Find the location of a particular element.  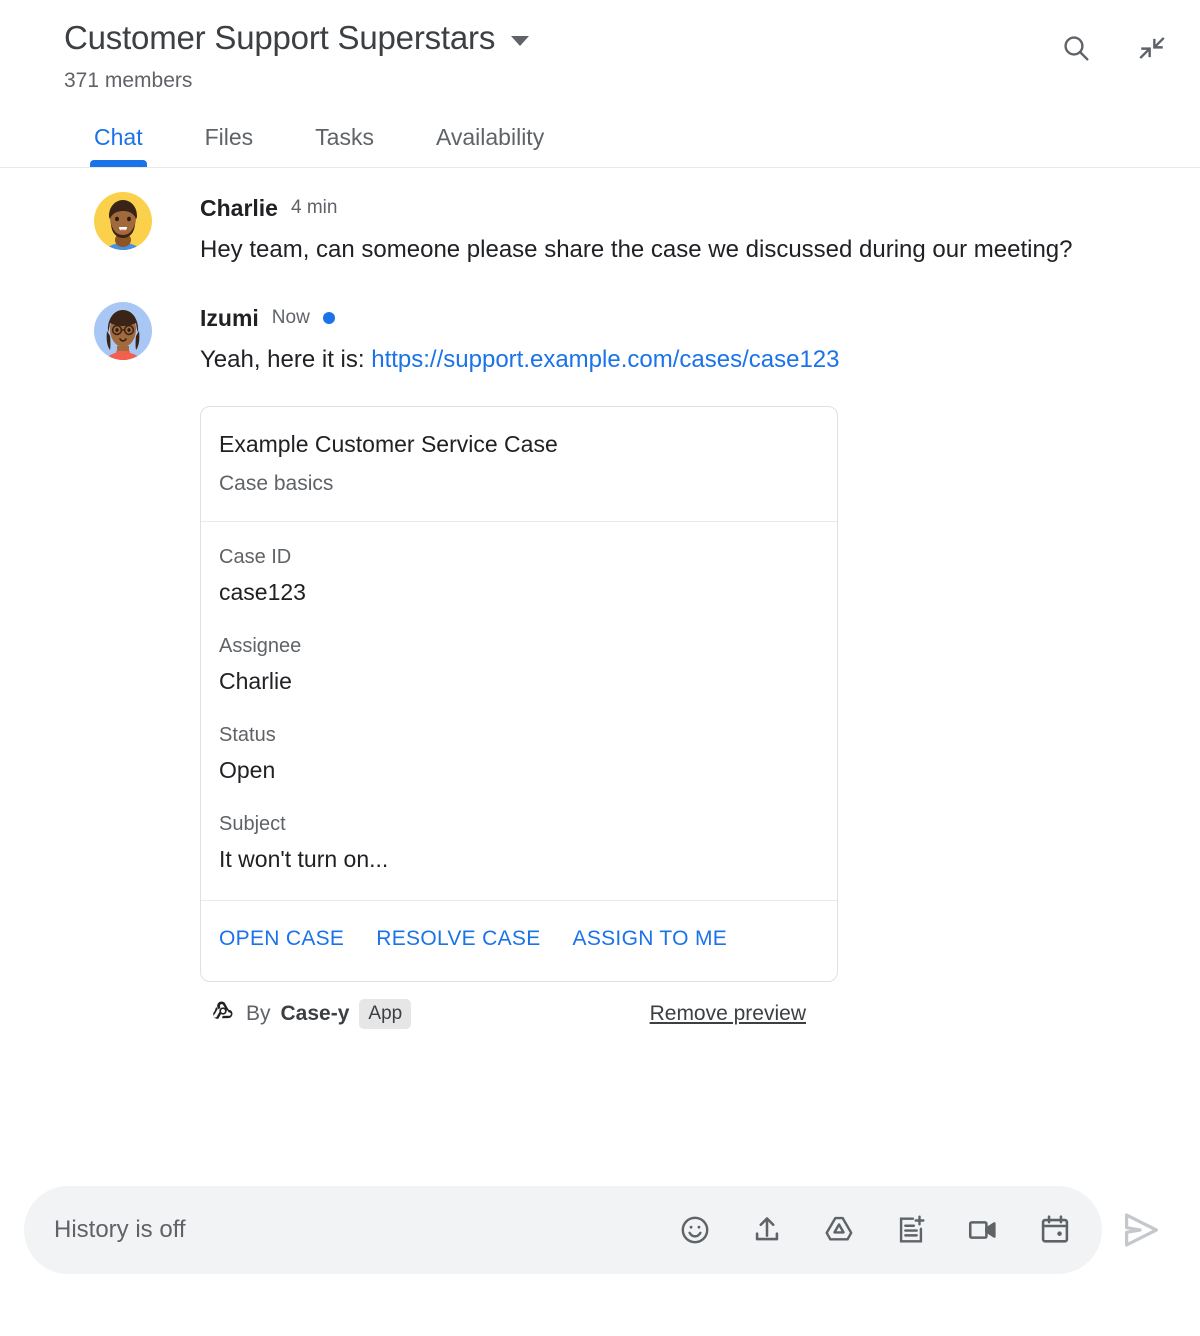

tab-tasks: Tasks is located at coordinates (344, 145).